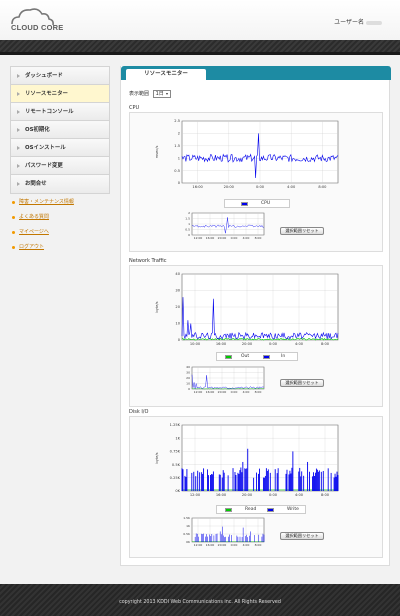  I want to click on sidebar-item-label: パスワード変更, so click(44, 166).